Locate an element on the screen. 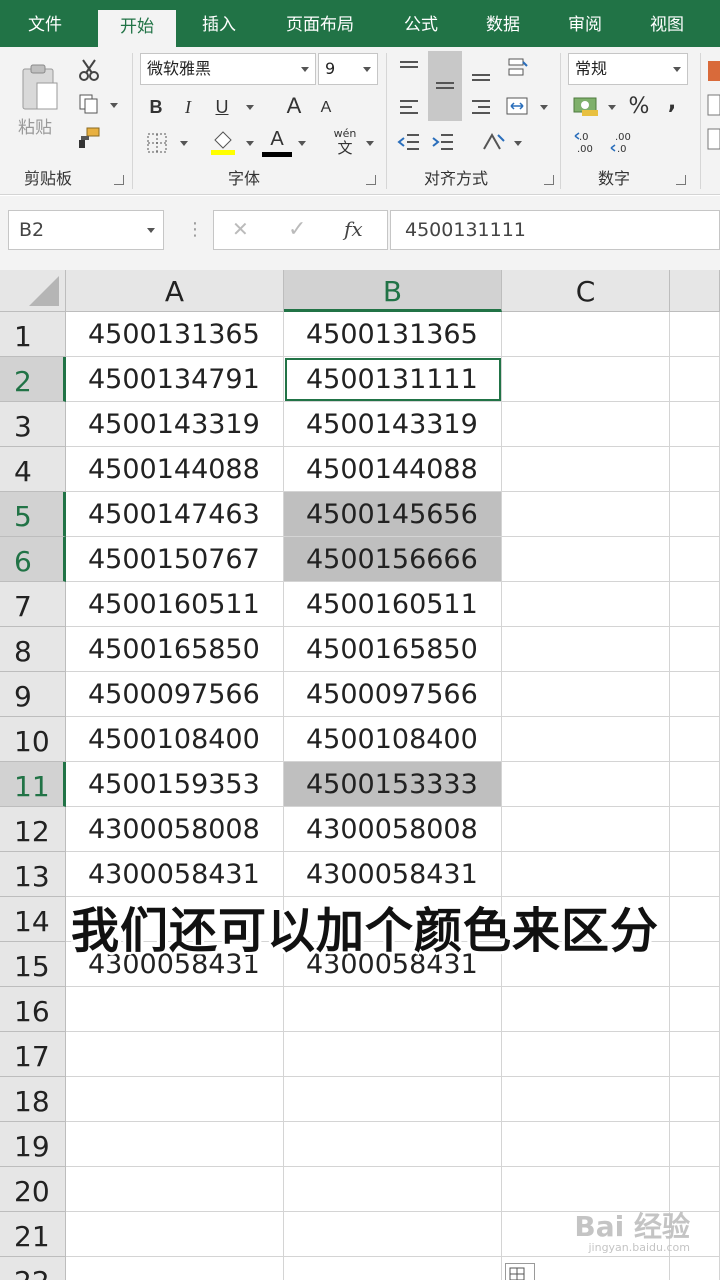 This screenshot has height=1280, width=720. tab-data: 数据 is located at coordinates (503, 23).